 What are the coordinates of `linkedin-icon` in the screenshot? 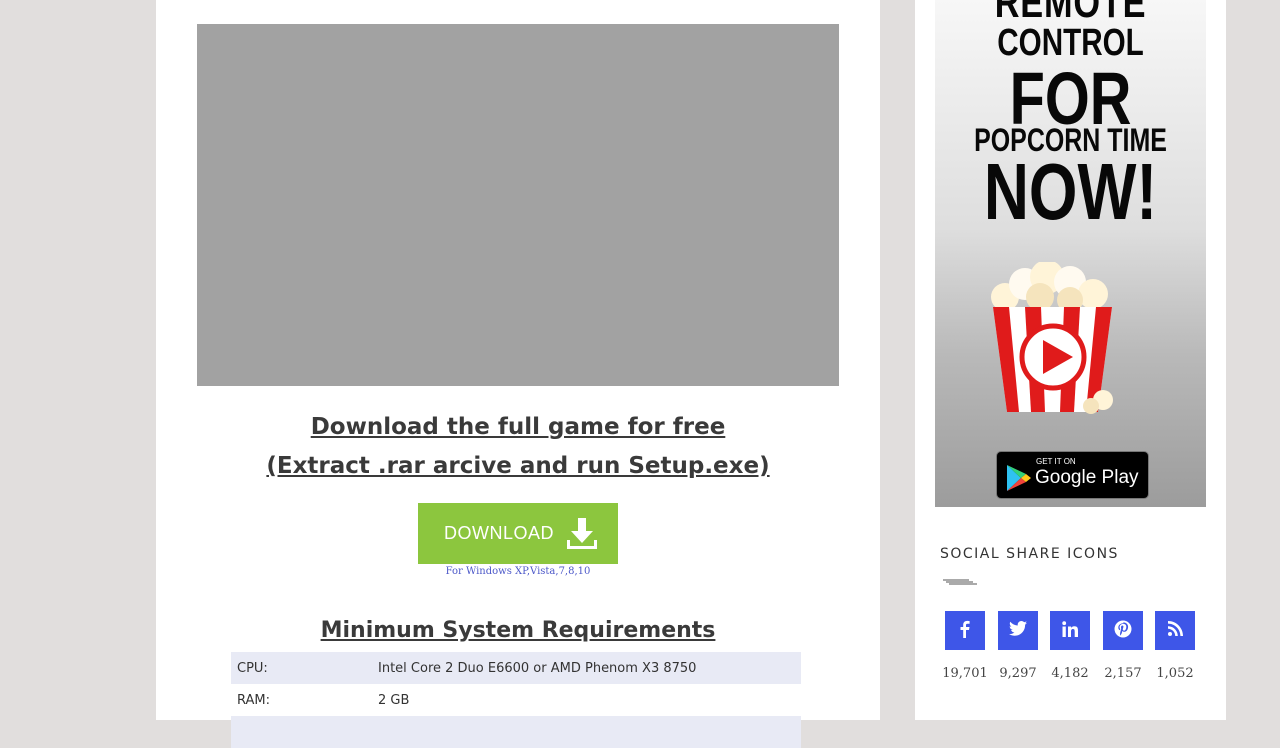 It's located at (1070, 630).